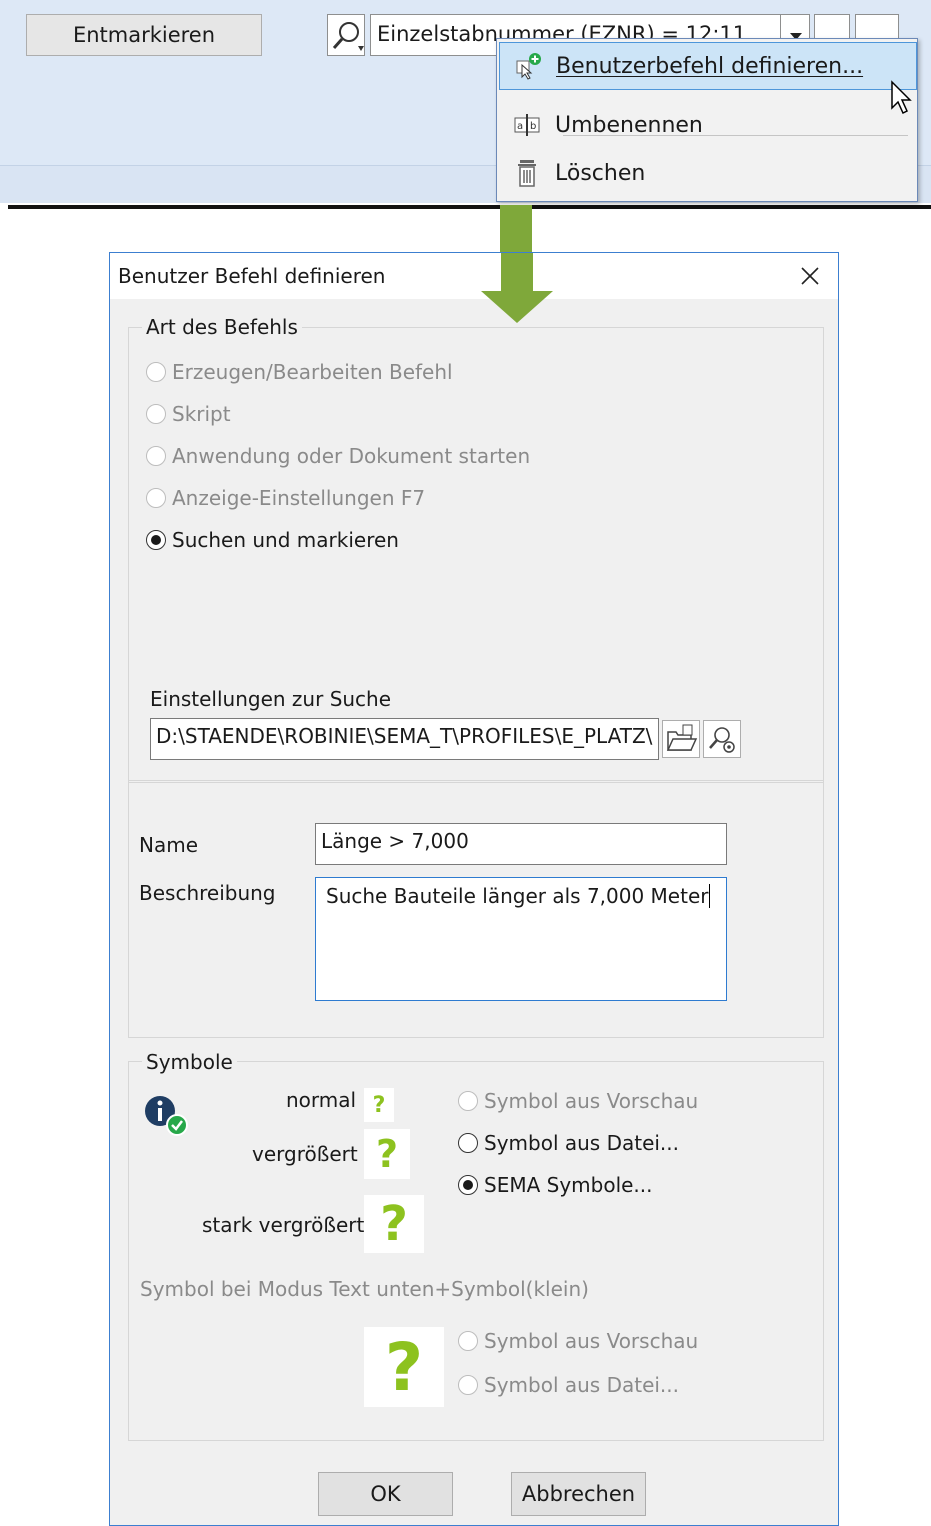 The height and width of the screenshot is (1526, 931). What do you see at coordinates (591, 1101) in the screenshot?
I see `radio-symbol-from-preview-label: Symbol aus Vorschau` at bounding box center [591, 1101].